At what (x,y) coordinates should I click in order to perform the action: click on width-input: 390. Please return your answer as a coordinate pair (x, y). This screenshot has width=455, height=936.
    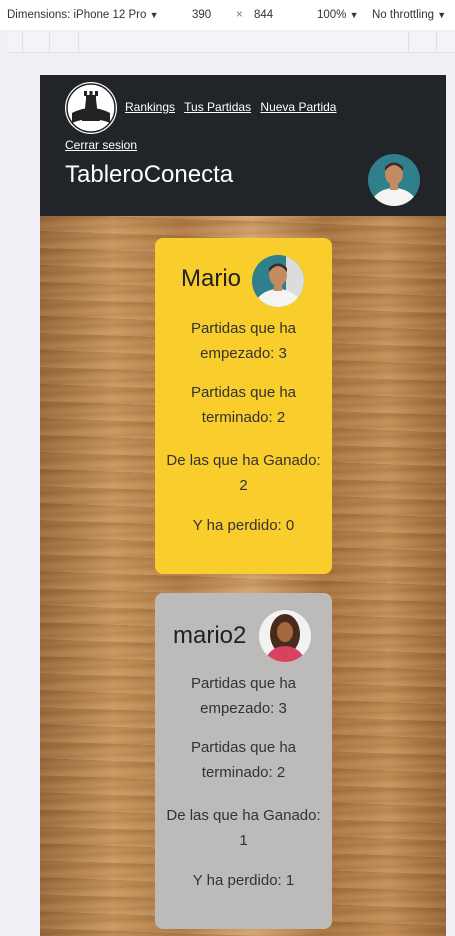
    Looking at the image, I should click on (201, 15).